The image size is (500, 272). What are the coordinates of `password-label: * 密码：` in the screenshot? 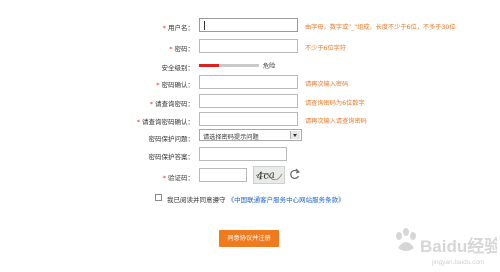 It's located at (181, 49).